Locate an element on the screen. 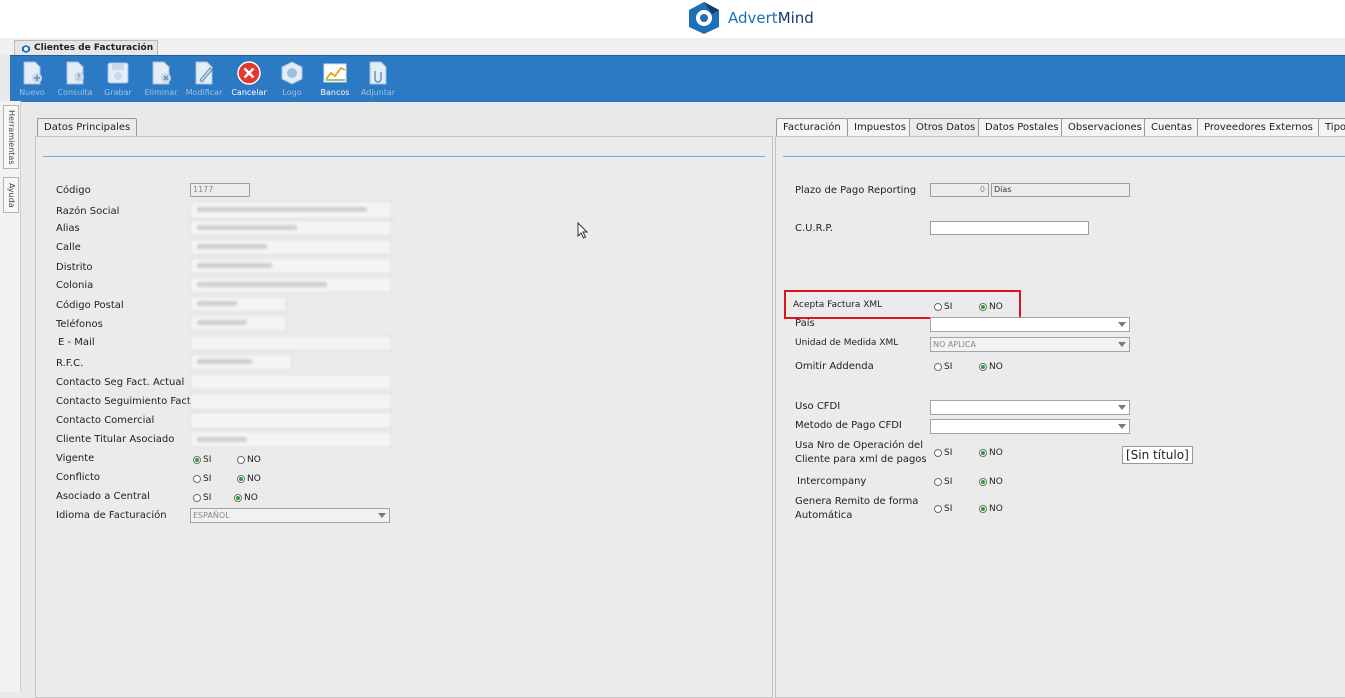  tab-impuestos: Impuestos is located at coordinates (880, 127).